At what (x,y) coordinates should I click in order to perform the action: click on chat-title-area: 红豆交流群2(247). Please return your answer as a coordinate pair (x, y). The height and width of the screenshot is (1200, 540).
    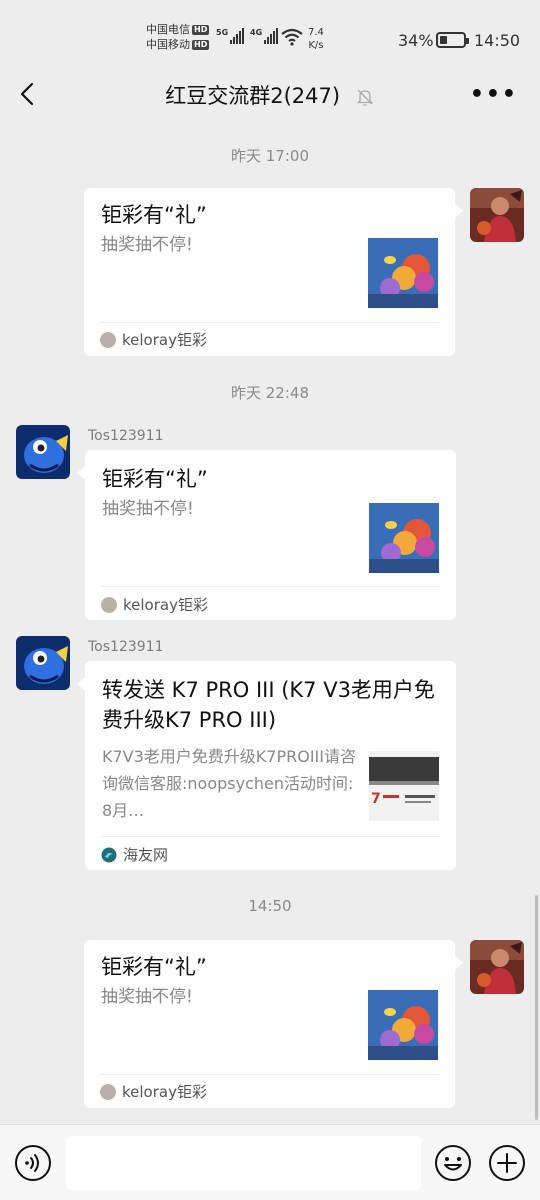
    Looking at the image, I should click on (270, 95).